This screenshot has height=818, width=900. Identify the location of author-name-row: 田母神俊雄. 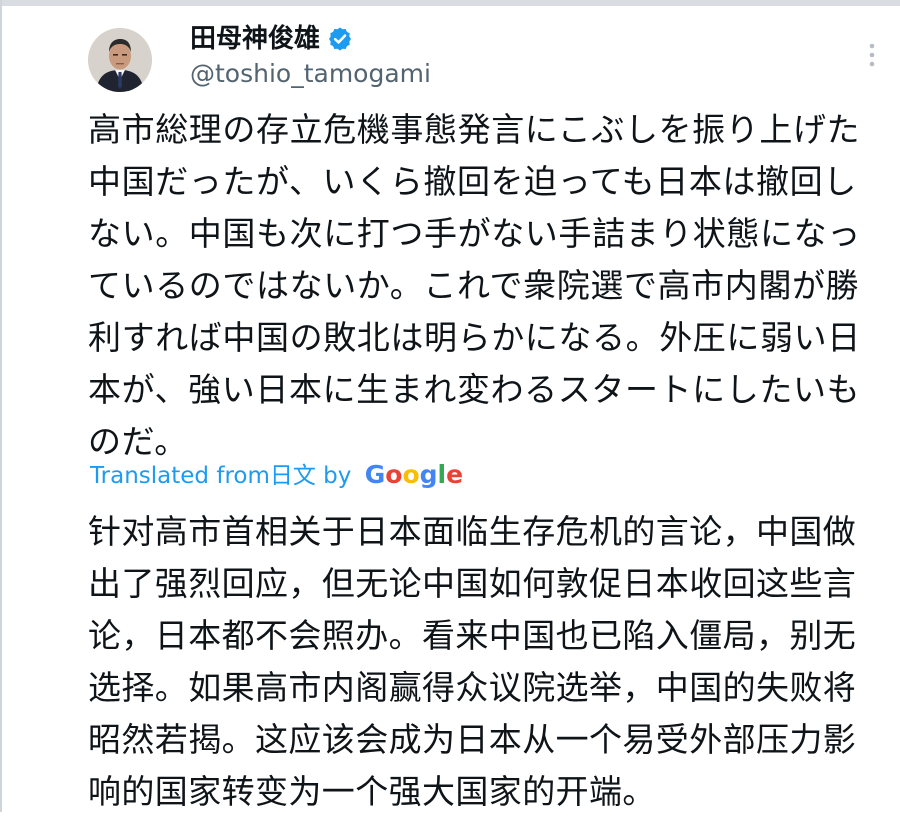
(271, 39).